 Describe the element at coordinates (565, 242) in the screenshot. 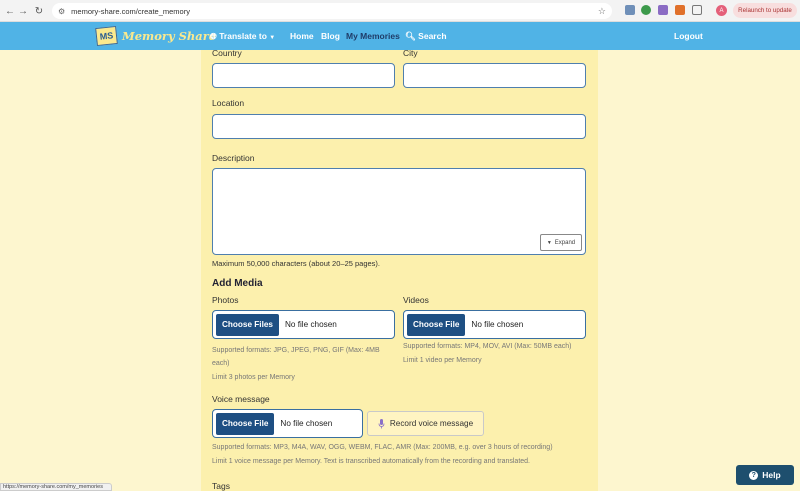

I see `expand-label: Expand` at that location.